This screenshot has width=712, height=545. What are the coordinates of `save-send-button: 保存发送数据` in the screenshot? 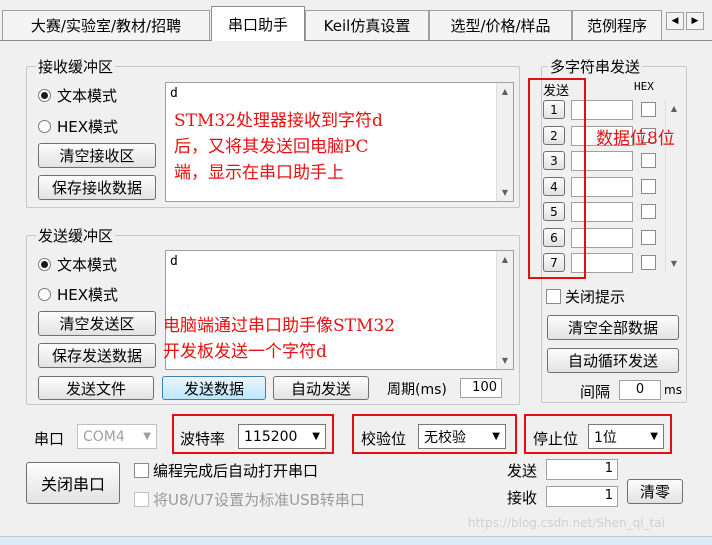 It's located at (97, 355).